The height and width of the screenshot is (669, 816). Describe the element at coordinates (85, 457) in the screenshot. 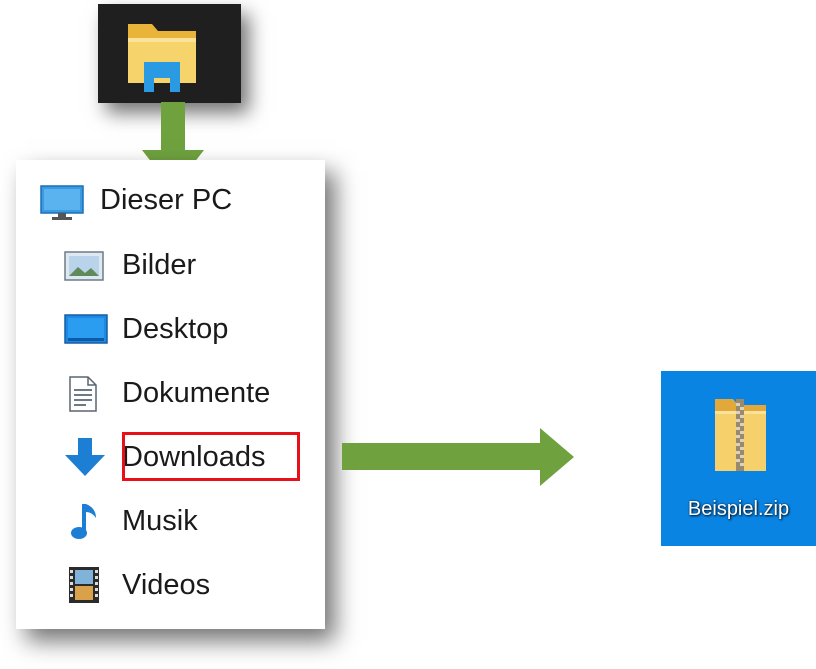

I see `download-arrow-icon` at that location.